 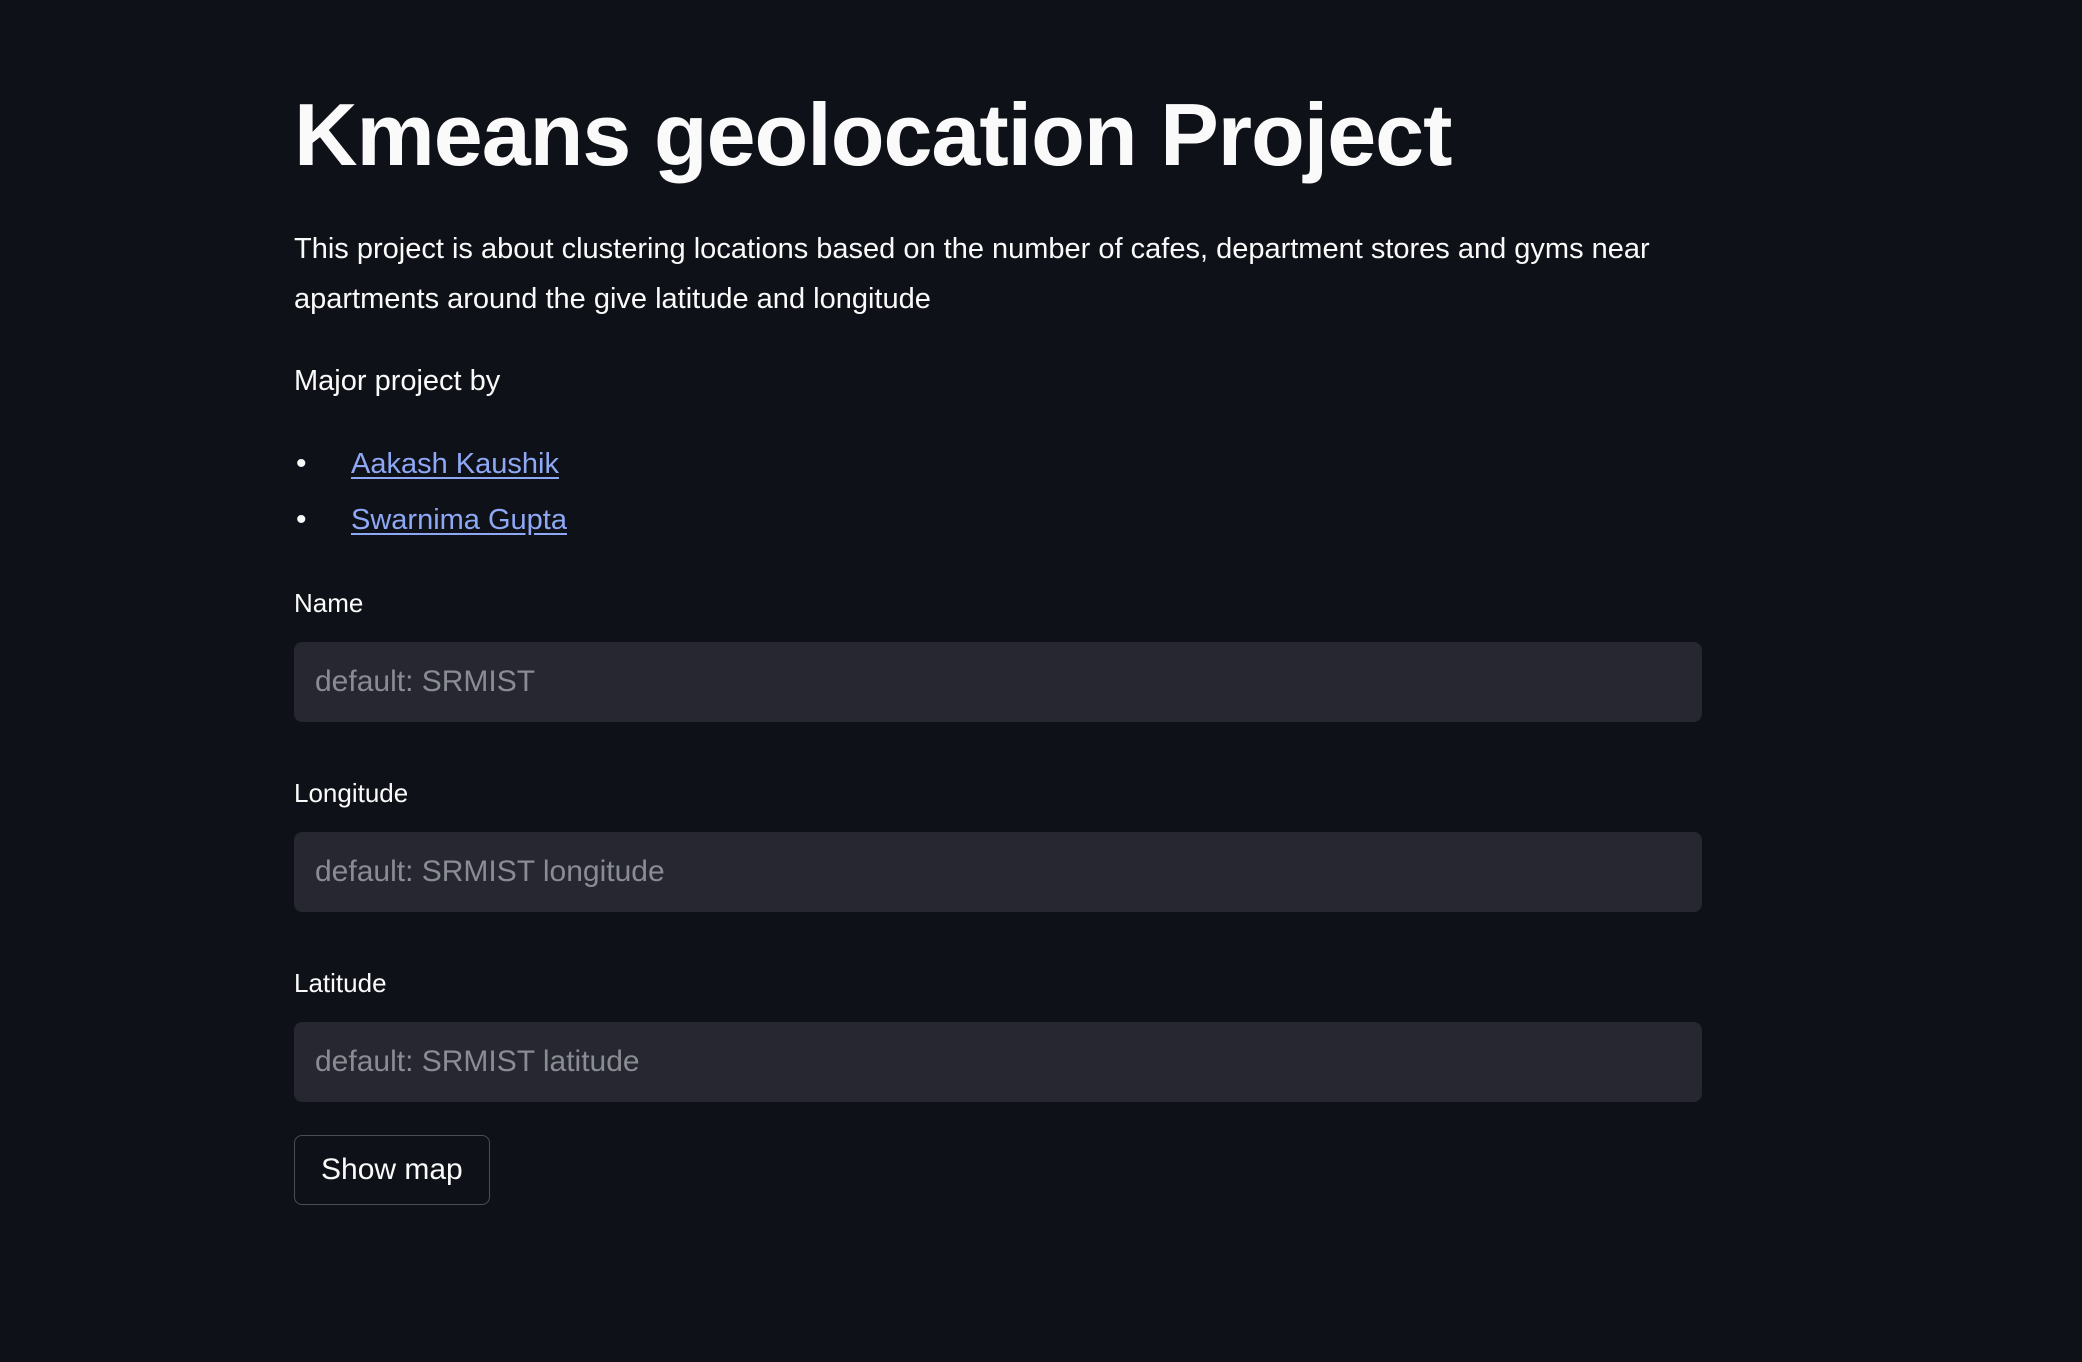 What do you see at coordinates (340, 983) in the screenshot?
I see `latitude-label: Latitude` at bounding box center [340, 983].